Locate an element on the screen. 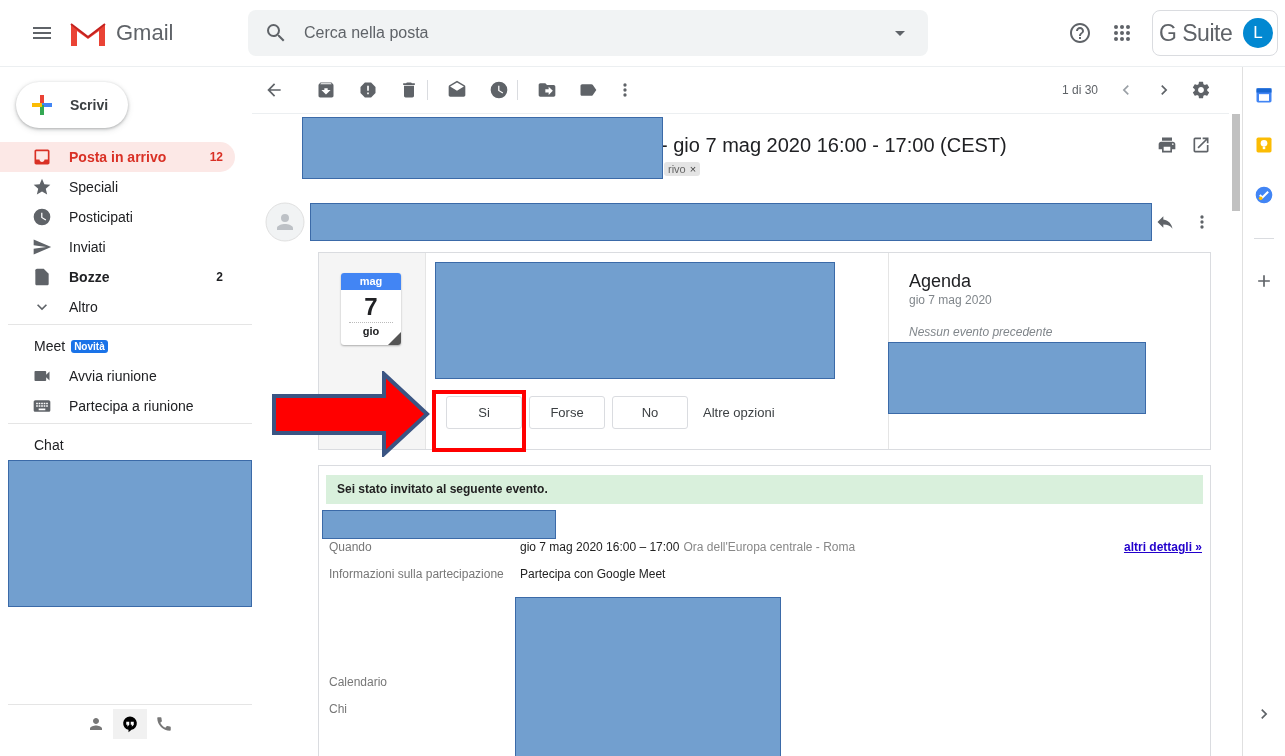  section-title: Chat is located at coordinates (49, 445).